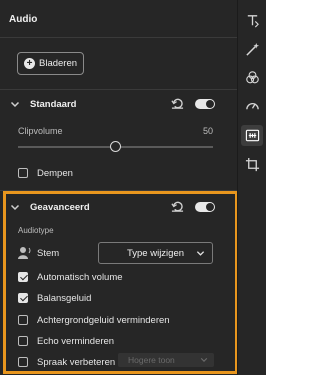 The height and width of the screenshot is (375, 320). What do you see at coordinates (55, 173) in the screenshot?
I see `mute-label: Dempen` at bounding box center [55, 173].